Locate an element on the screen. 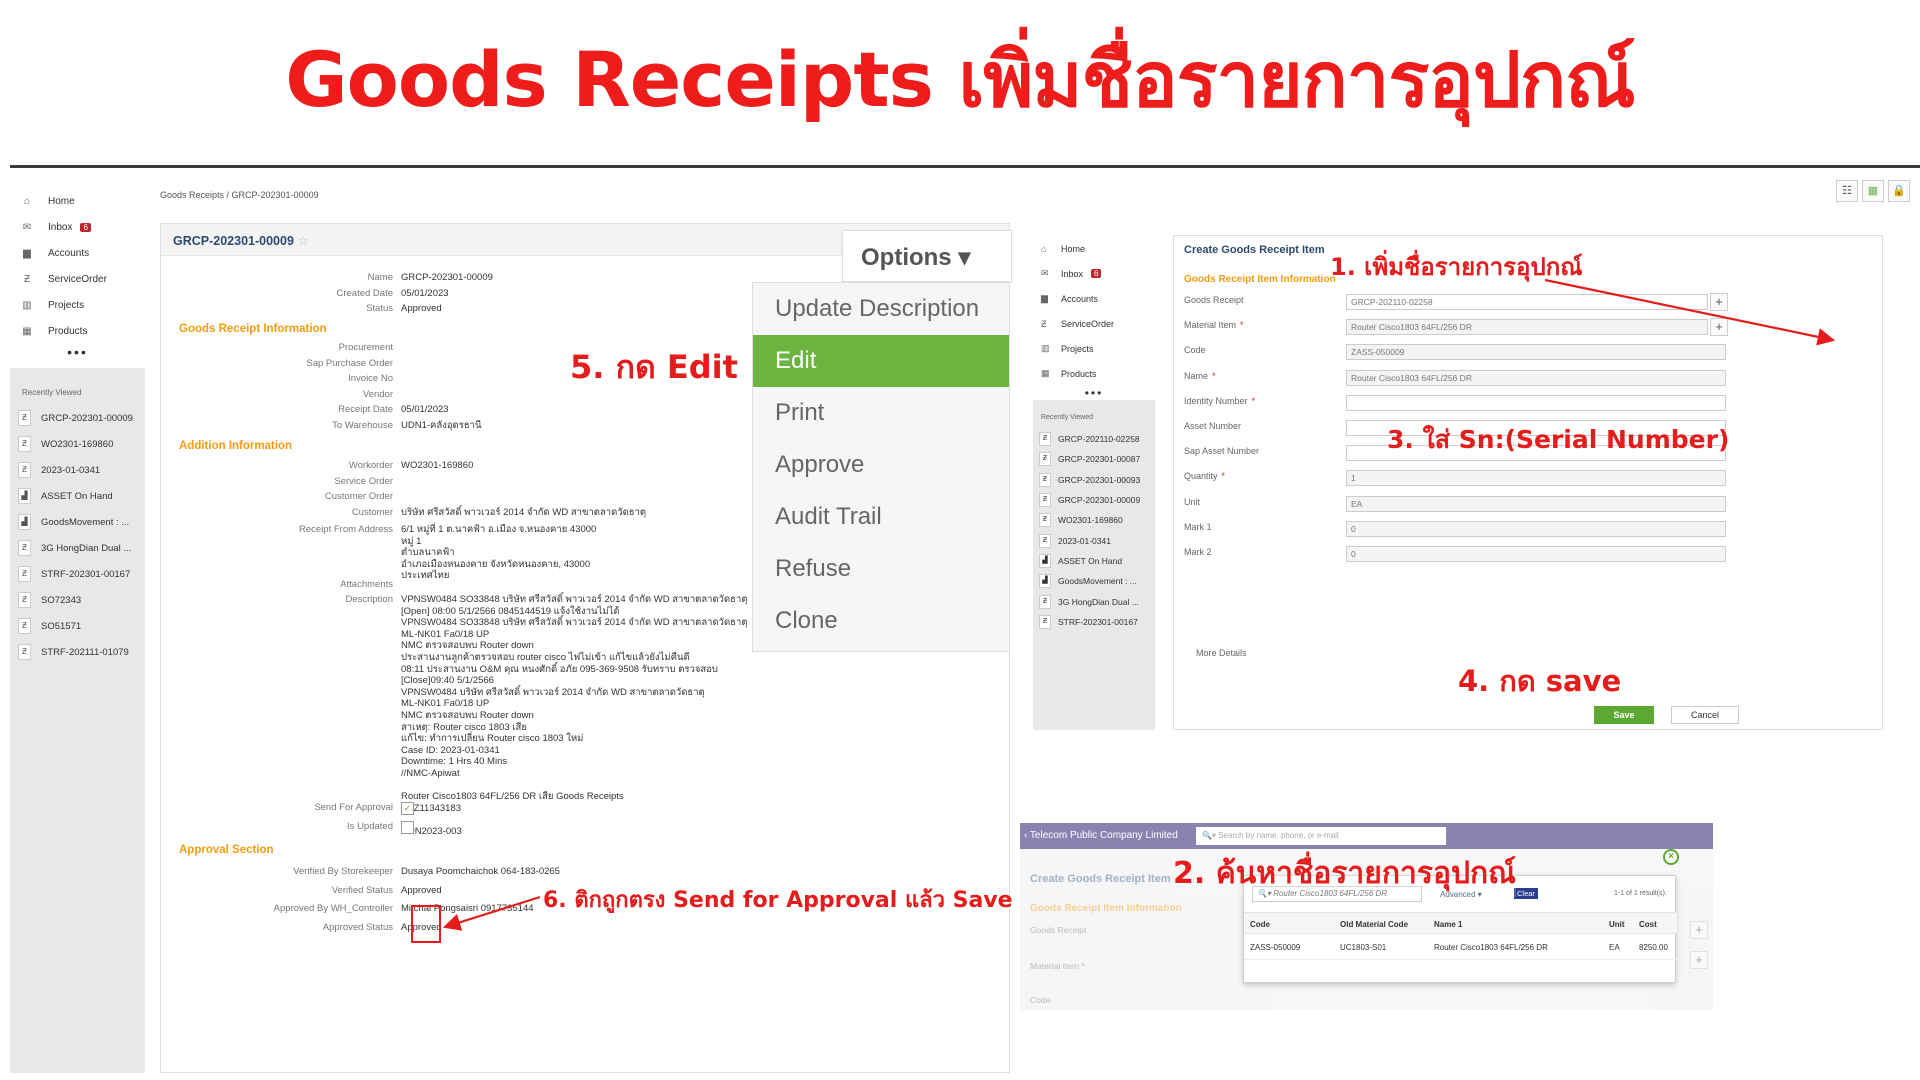 This screenshot has height=1080, width=1920. field-row: Procurement is located at coordinates (281, 347).